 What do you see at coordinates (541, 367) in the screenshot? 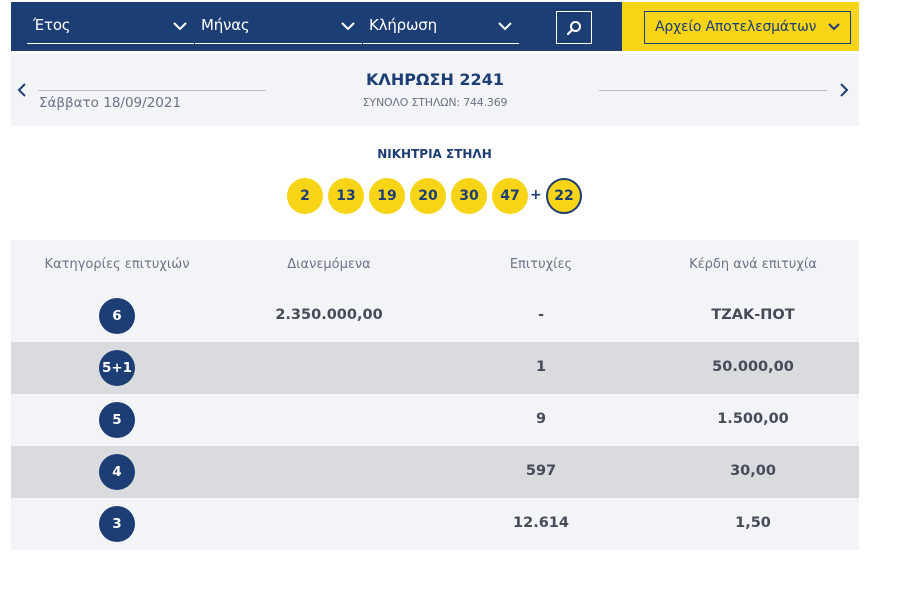
I see `winners-count: 1` at bounding box center [541, 367].